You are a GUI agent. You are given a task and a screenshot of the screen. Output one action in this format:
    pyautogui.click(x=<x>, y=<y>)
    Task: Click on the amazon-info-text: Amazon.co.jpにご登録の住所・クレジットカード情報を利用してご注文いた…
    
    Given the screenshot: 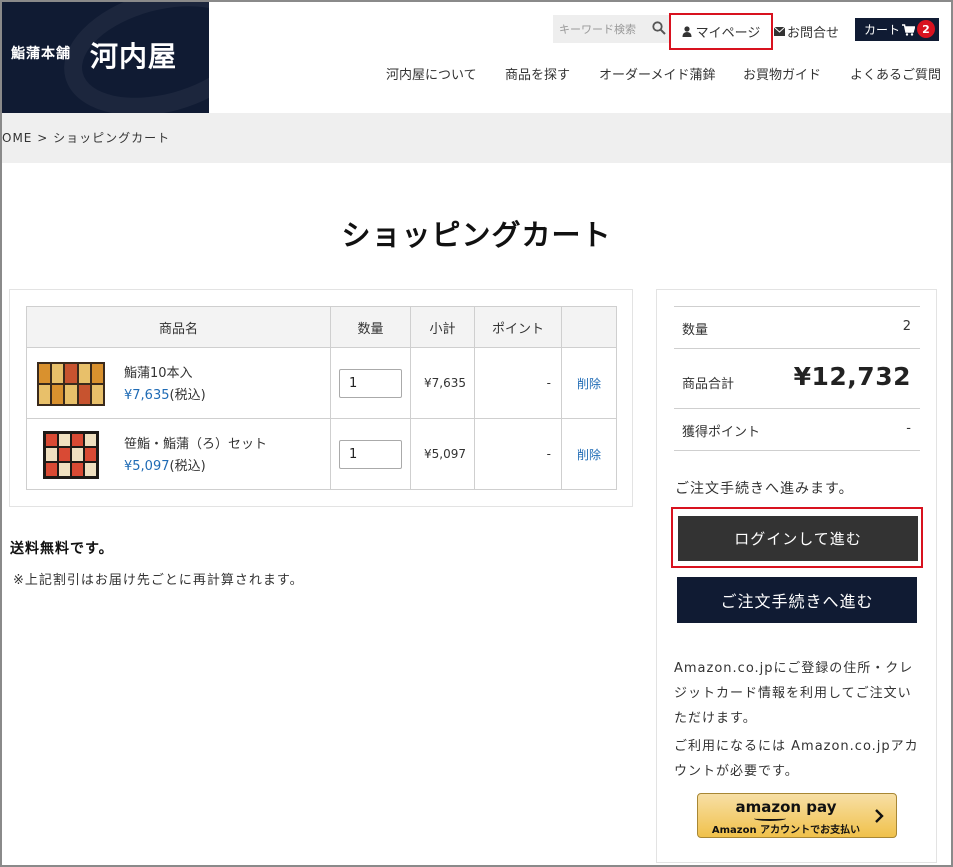 What is the action you would take?
    pyautogui.click(x=794, y=693)
    